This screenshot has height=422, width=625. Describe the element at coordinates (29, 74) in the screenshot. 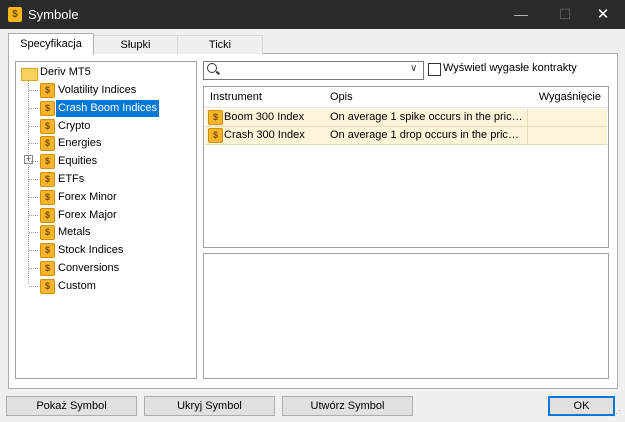

I see `folder-icon` at that location.